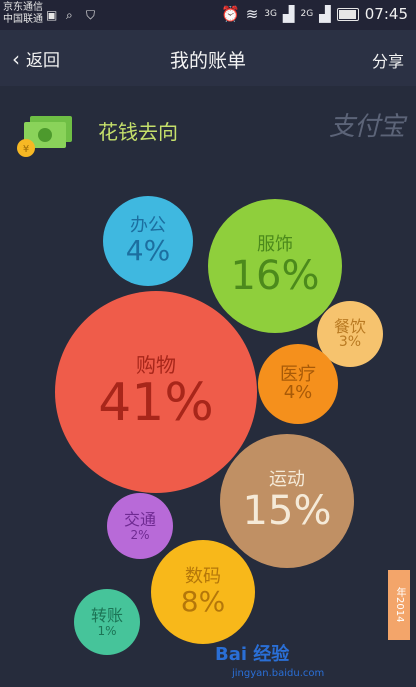 The width and height of the screenshot is (416, 687). What do you see at coordinates (270, 14) in the screenshot?
I see `network-3g: 3G` at bounding box center [270, 14].